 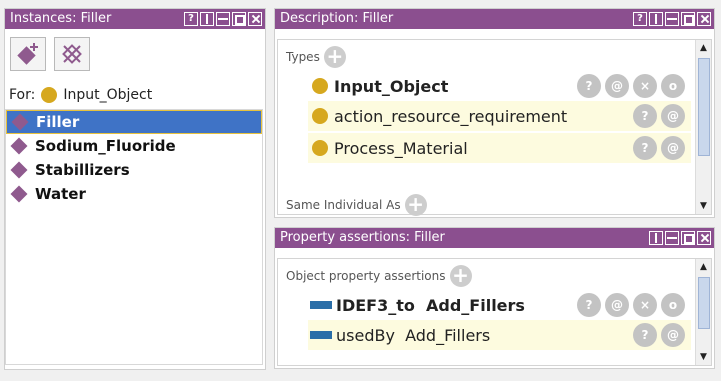 I want to click on delete-individual-button, so click(x=72, y=54).